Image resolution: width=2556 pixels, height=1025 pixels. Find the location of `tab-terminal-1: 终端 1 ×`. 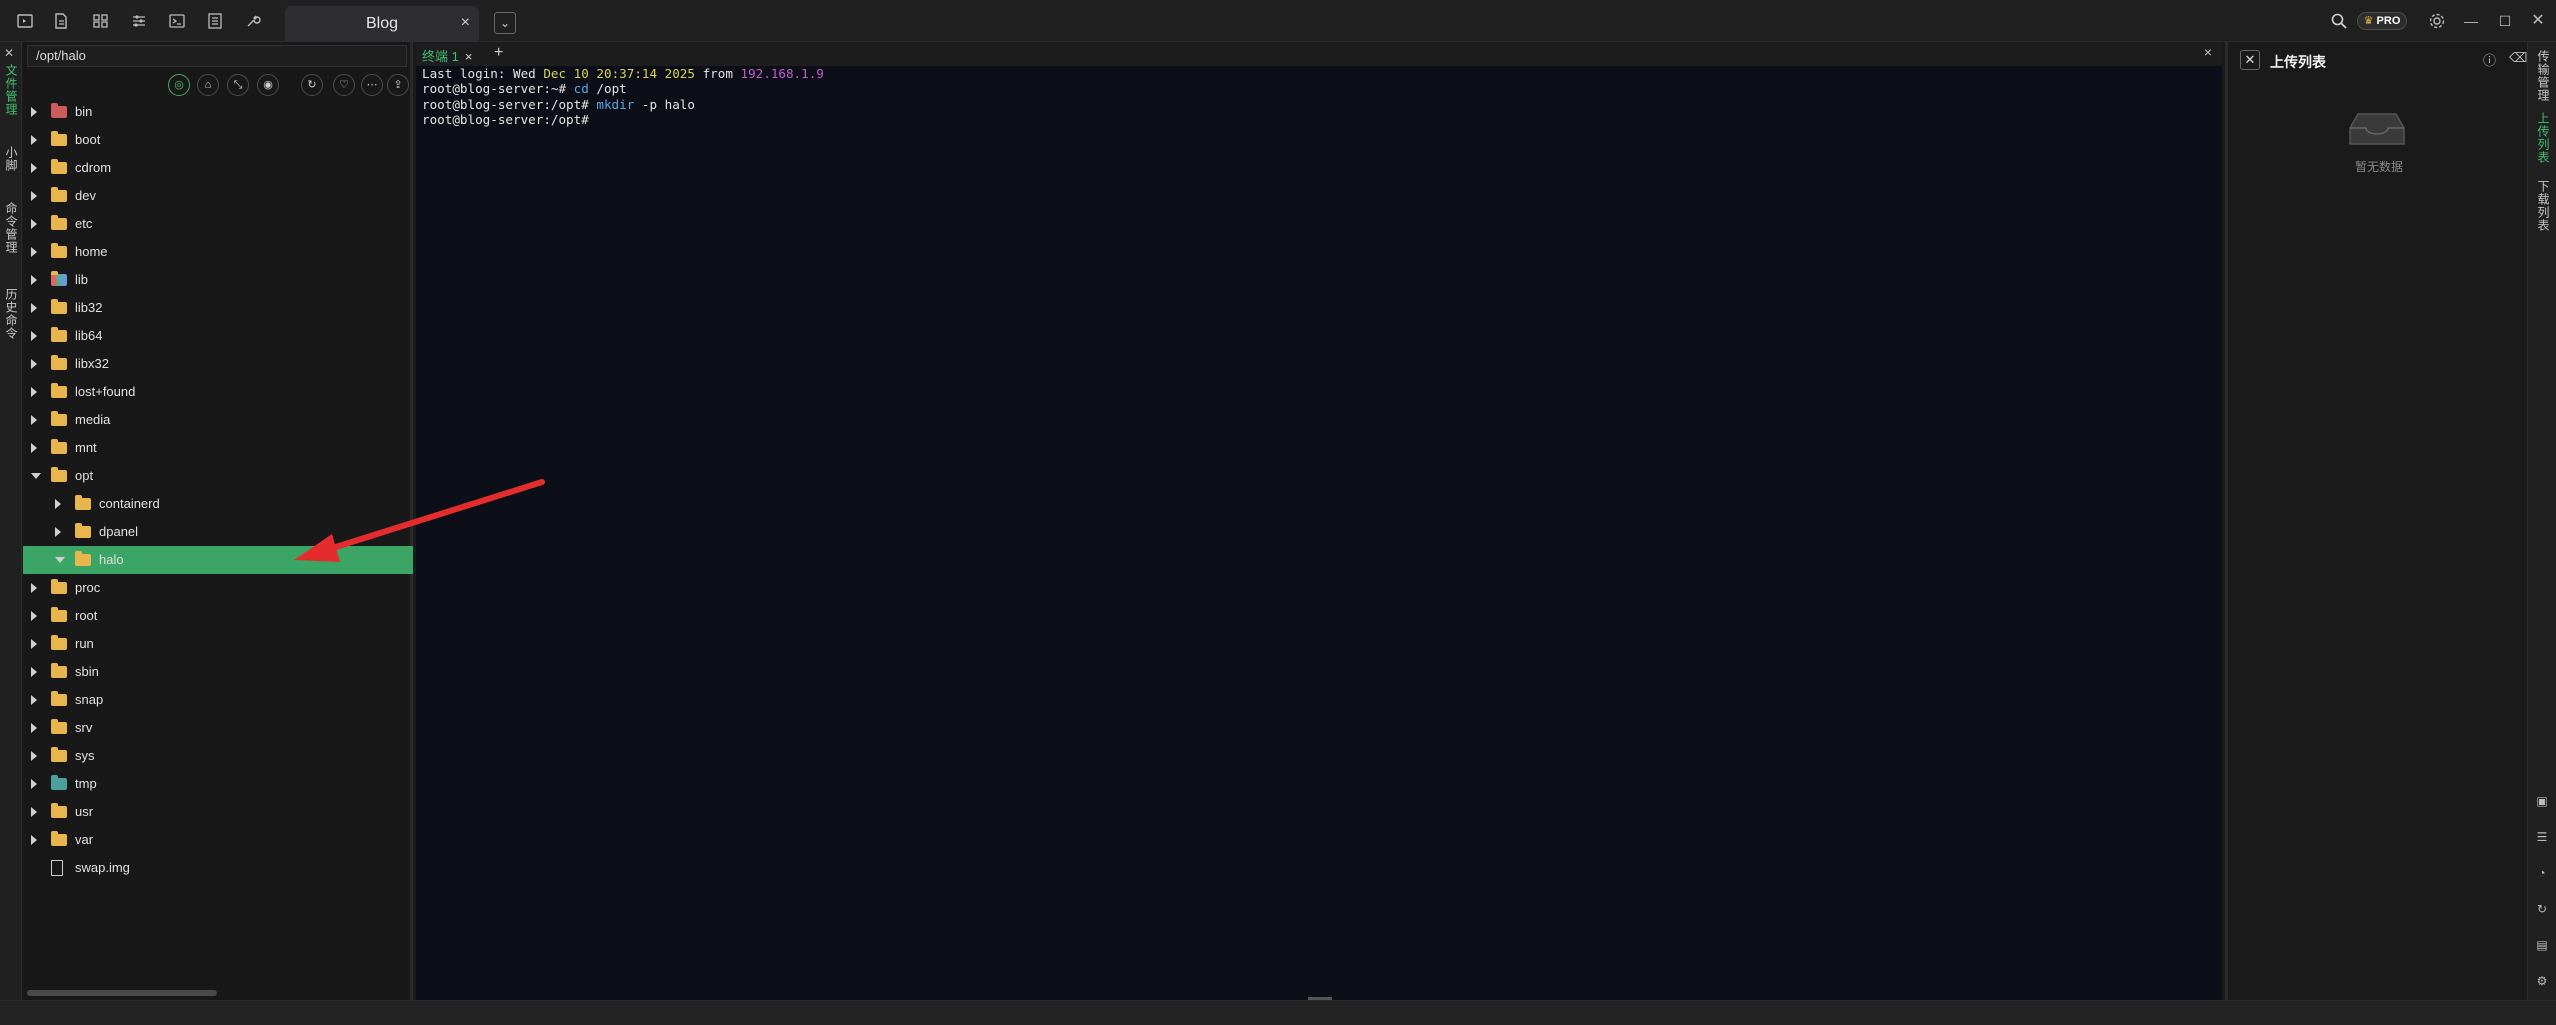

tab-terminal-1: 终端 1 × is located at coordinates (447, 54).